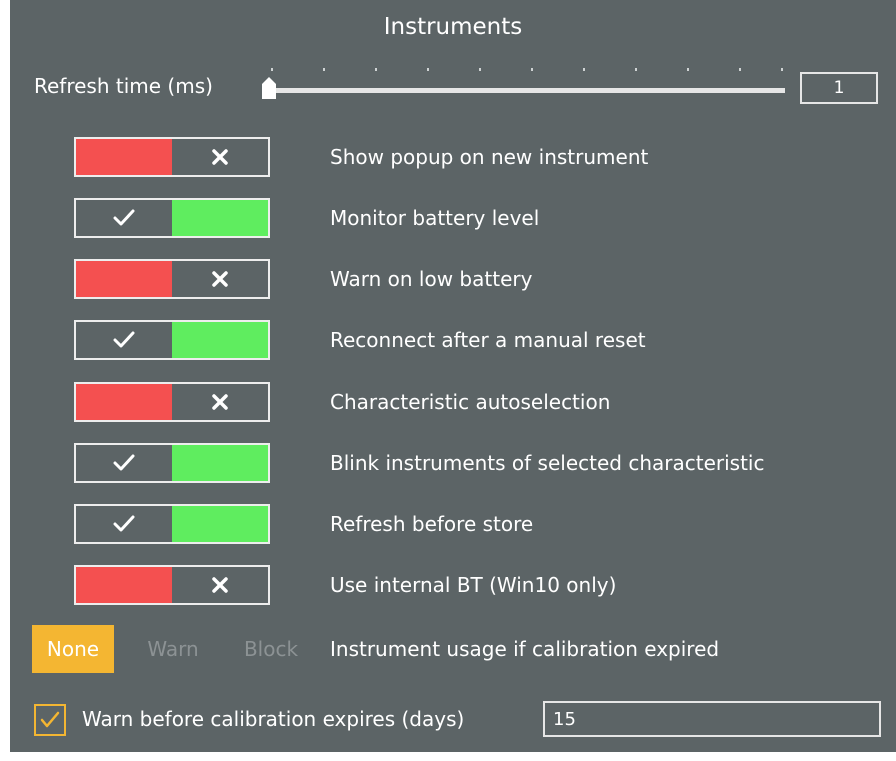 The image size is (896, 761). Describe the element at coordinates (73, 649) in the screenshot. I see `calibration-mode-none-button: None` at that location.